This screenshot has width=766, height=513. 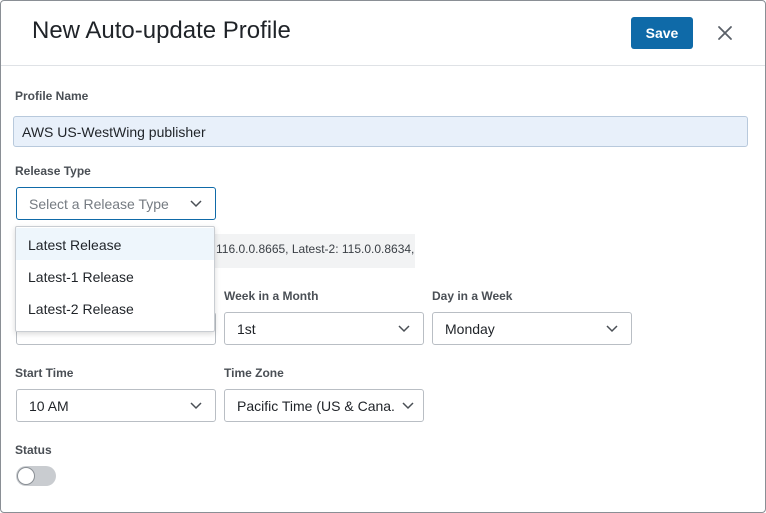 What do you see at coordinates (324, 328) in the screenshot?
I see `week-in-month-select: 1st` at bounding box center [324, 328].